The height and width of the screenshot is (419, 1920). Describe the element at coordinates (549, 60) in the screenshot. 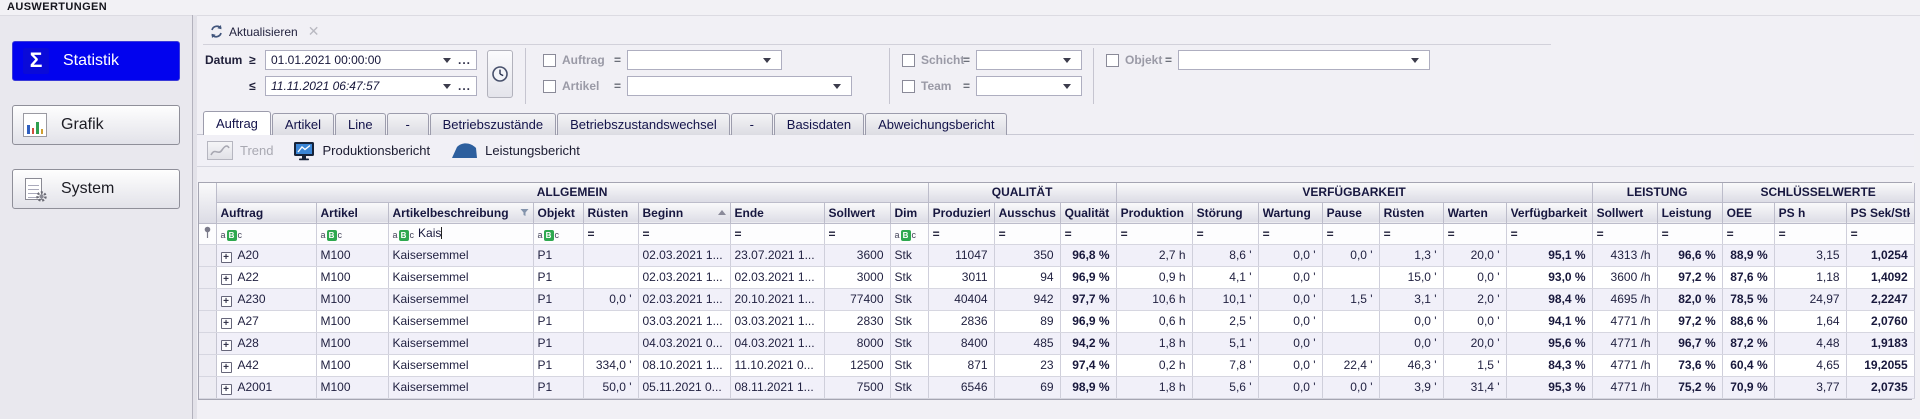

I see `auftrag-checkbox` at that location.